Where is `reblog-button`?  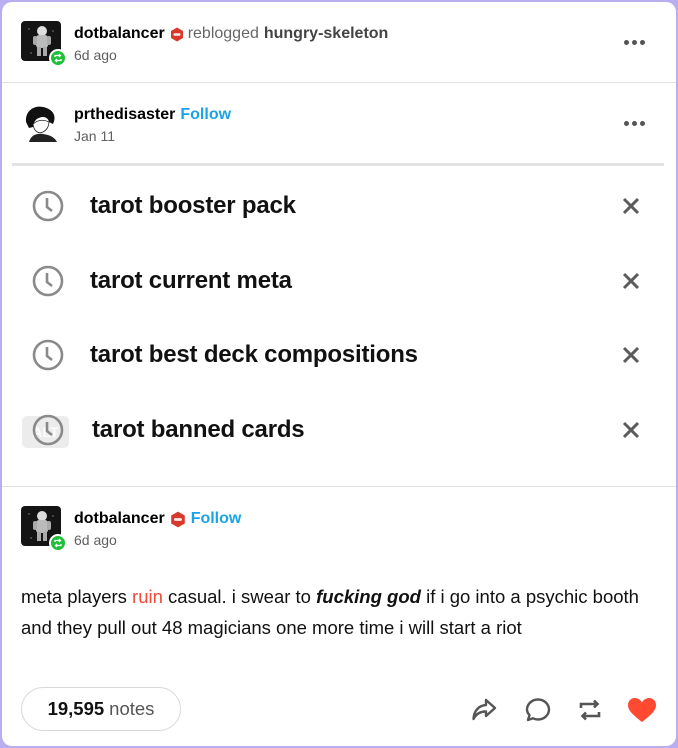
reblog-button is located at coordinates (590, 710).